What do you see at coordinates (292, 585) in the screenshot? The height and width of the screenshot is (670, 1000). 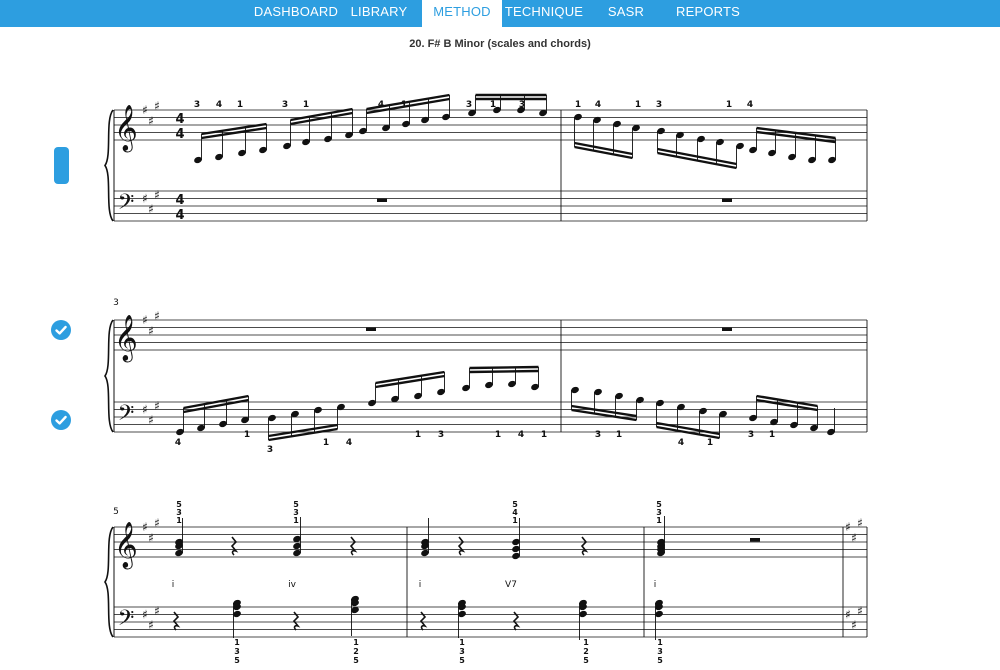 I see `chord-symbol: iv` at bounding box center [292, 585].